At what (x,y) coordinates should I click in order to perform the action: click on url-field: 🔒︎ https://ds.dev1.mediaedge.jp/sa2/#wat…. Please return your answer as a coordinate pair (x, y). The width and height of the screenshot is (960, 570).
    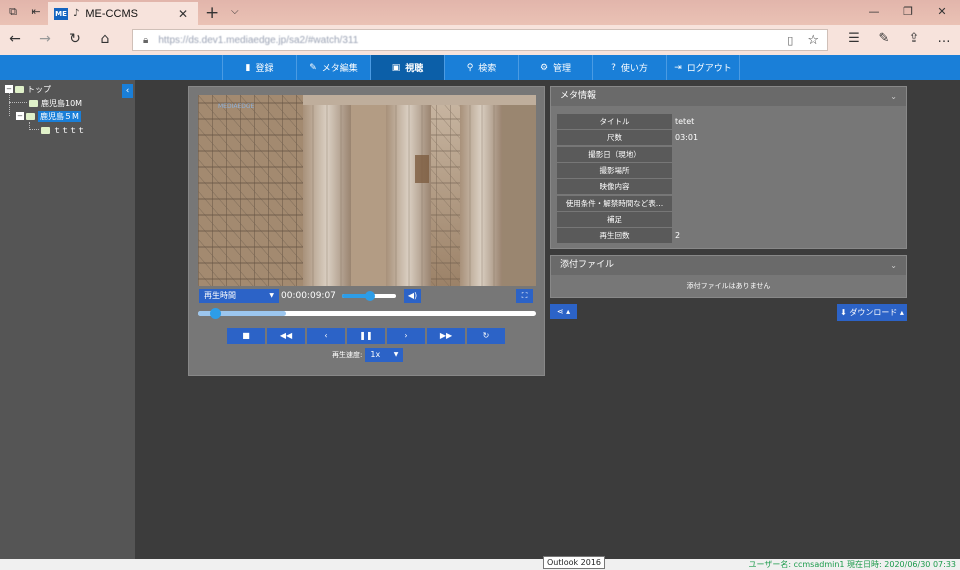
    Looking at the image, I should click on (480, 40).